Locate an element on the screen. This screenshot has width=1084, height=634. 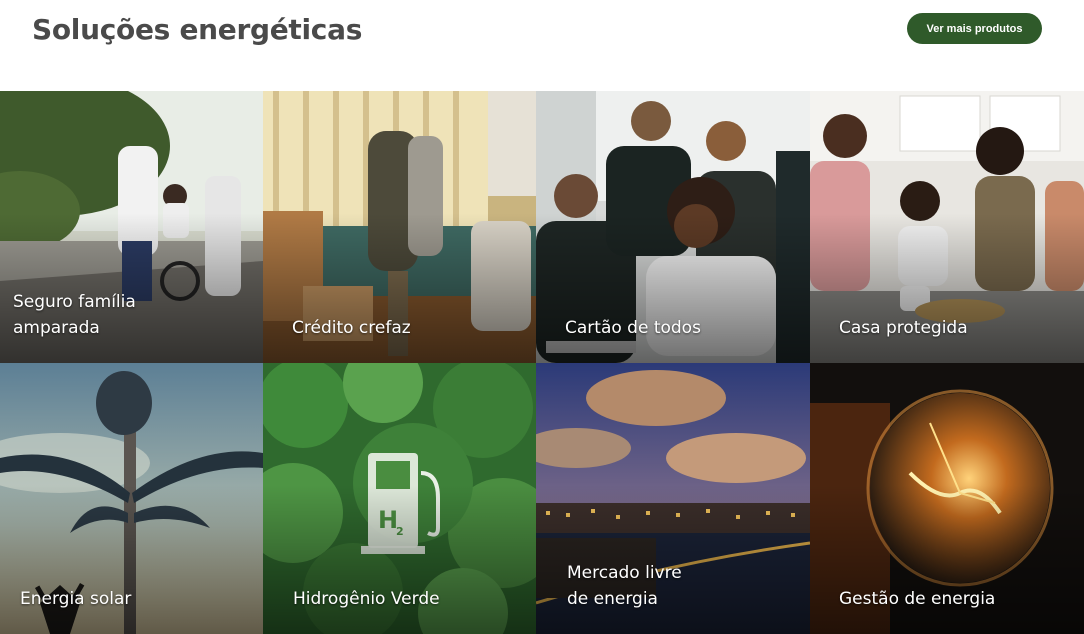
tile-credito-crefaz: Crédito crefaz is located at coordinates (399, 227).